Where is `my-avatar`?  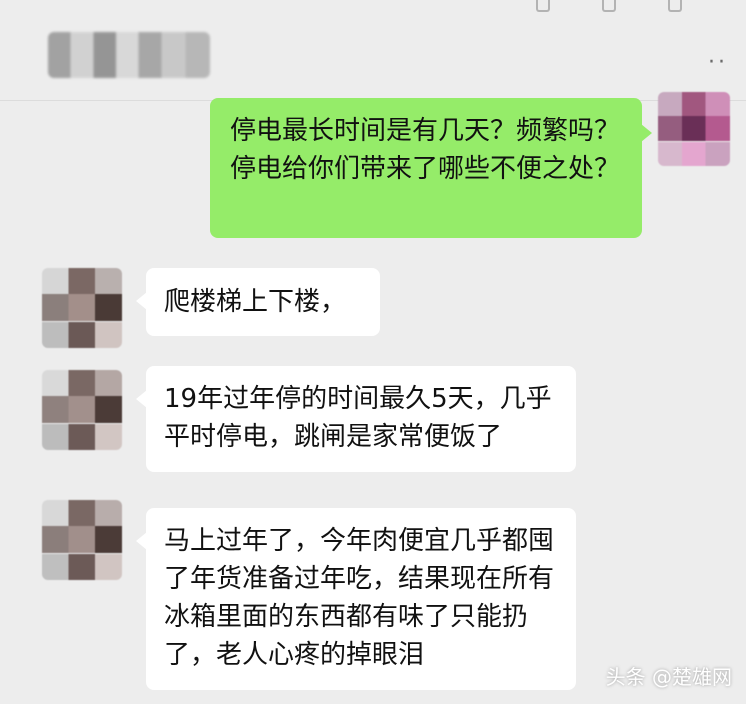 my-avatar is located at coordinates (694, 129).